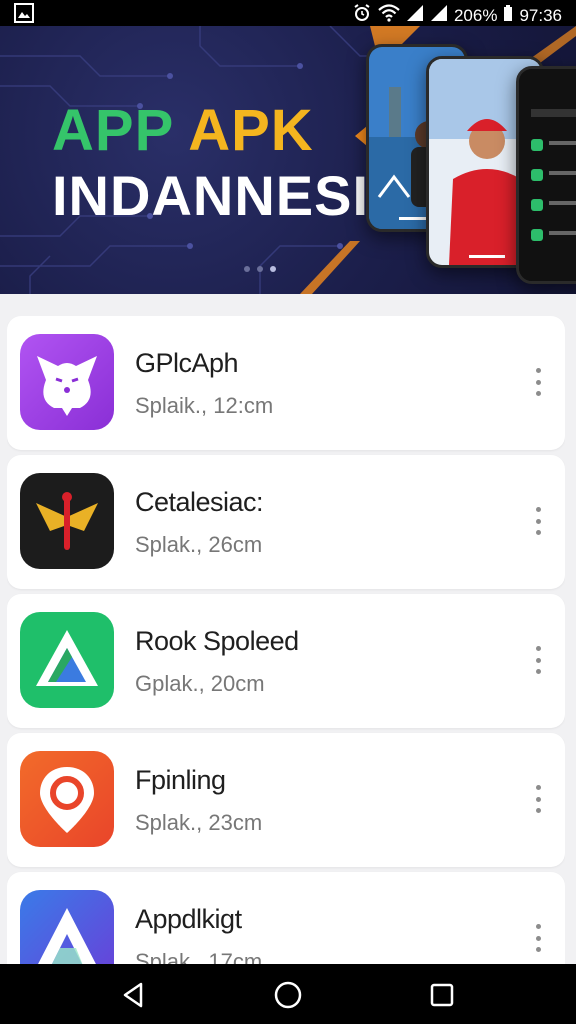 The image size is (576, 1024). What do you see at coordinates (187, 363) in the screenshot?
I see `app-name: GPlcAph` at bounding box center [187, 363].